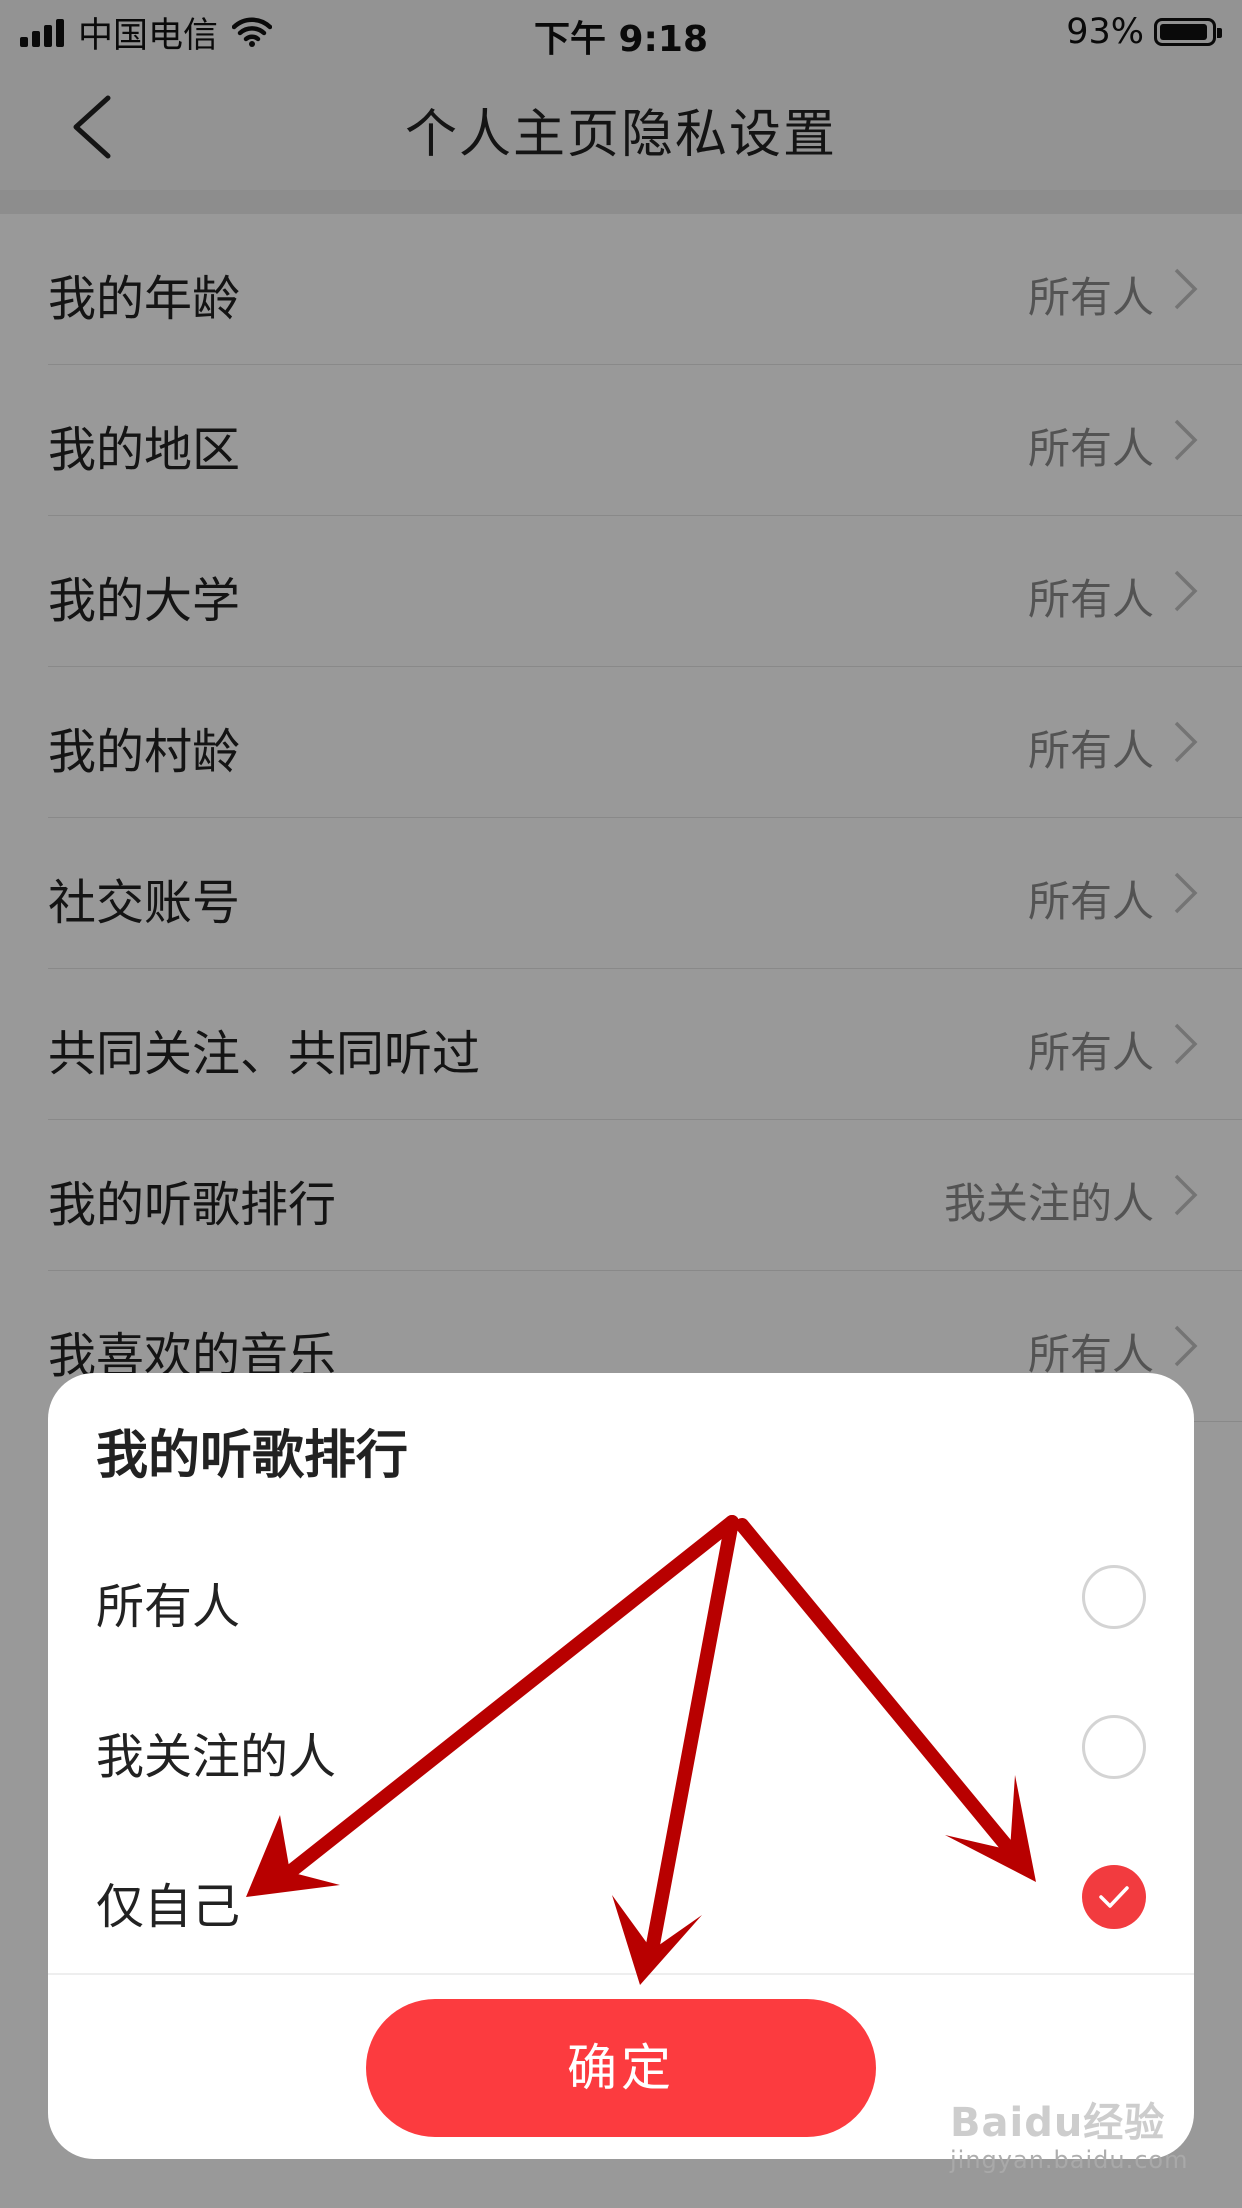  I want to click on checkmark-icon, so click(1114, 1897).